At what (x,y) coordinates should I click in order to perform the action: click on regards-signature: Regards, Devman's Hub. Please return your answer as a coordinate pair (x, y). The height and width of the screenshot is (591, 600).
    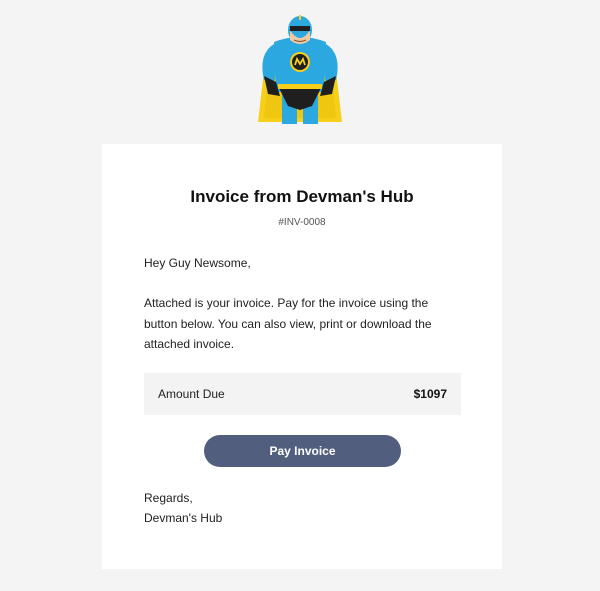
    Looking at the image, I should click on (183, 508).